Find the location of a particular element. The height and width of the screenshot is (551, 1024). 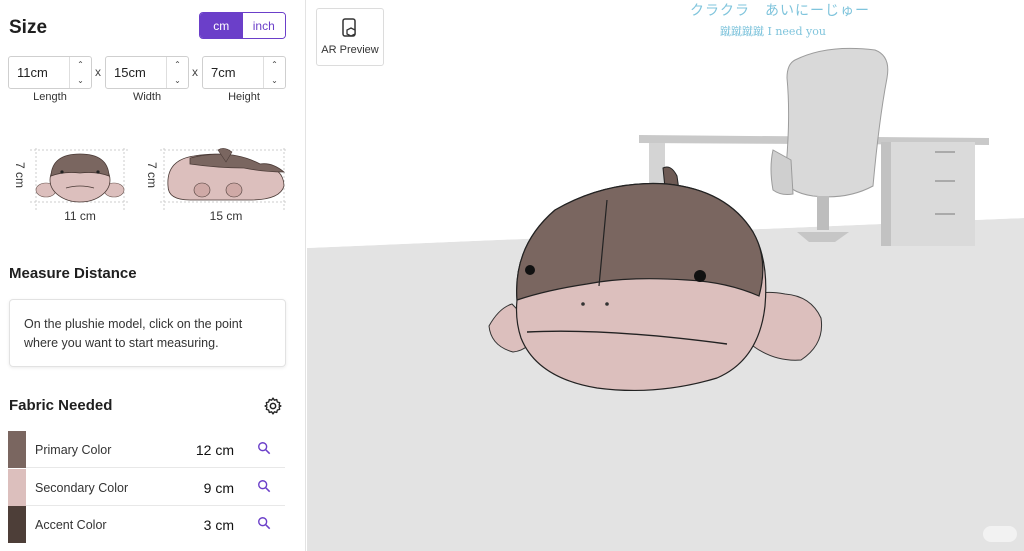

width-input is located at coordinates (144, 72).